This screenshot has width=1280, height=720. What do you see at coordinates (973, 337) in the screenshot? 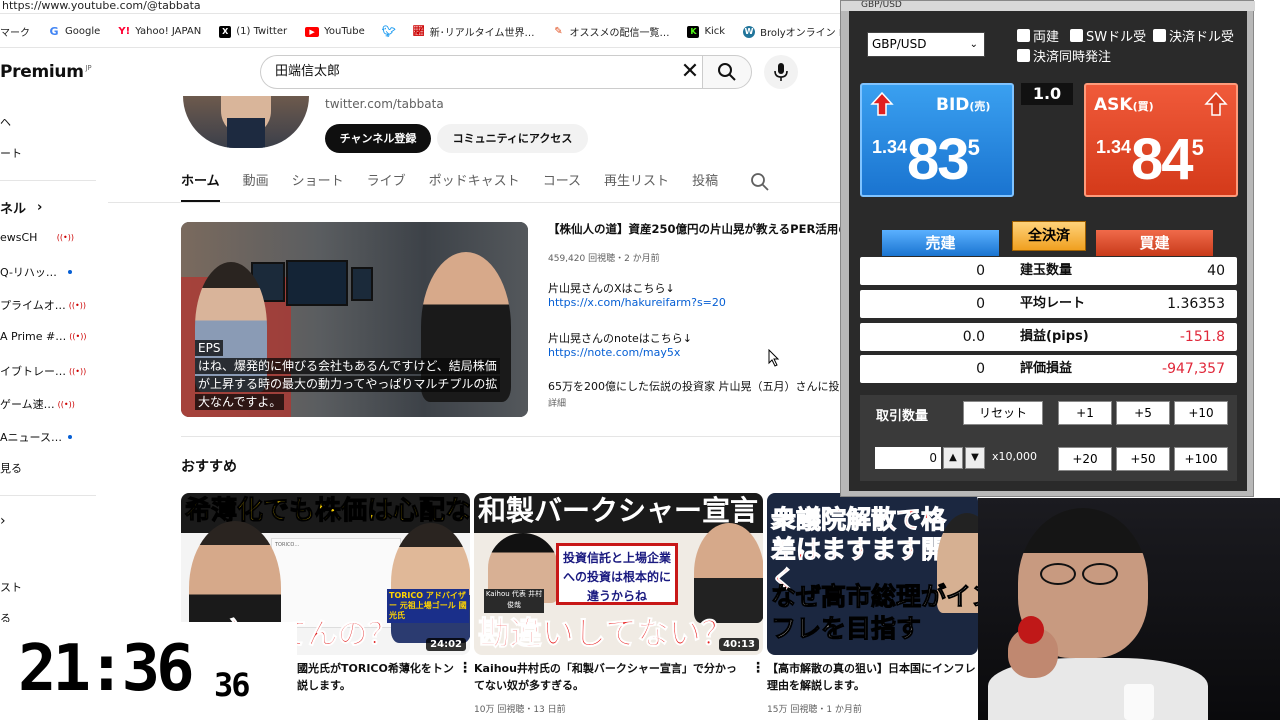
I see `sell-value: 0.0` at bounding box center [973, 337].